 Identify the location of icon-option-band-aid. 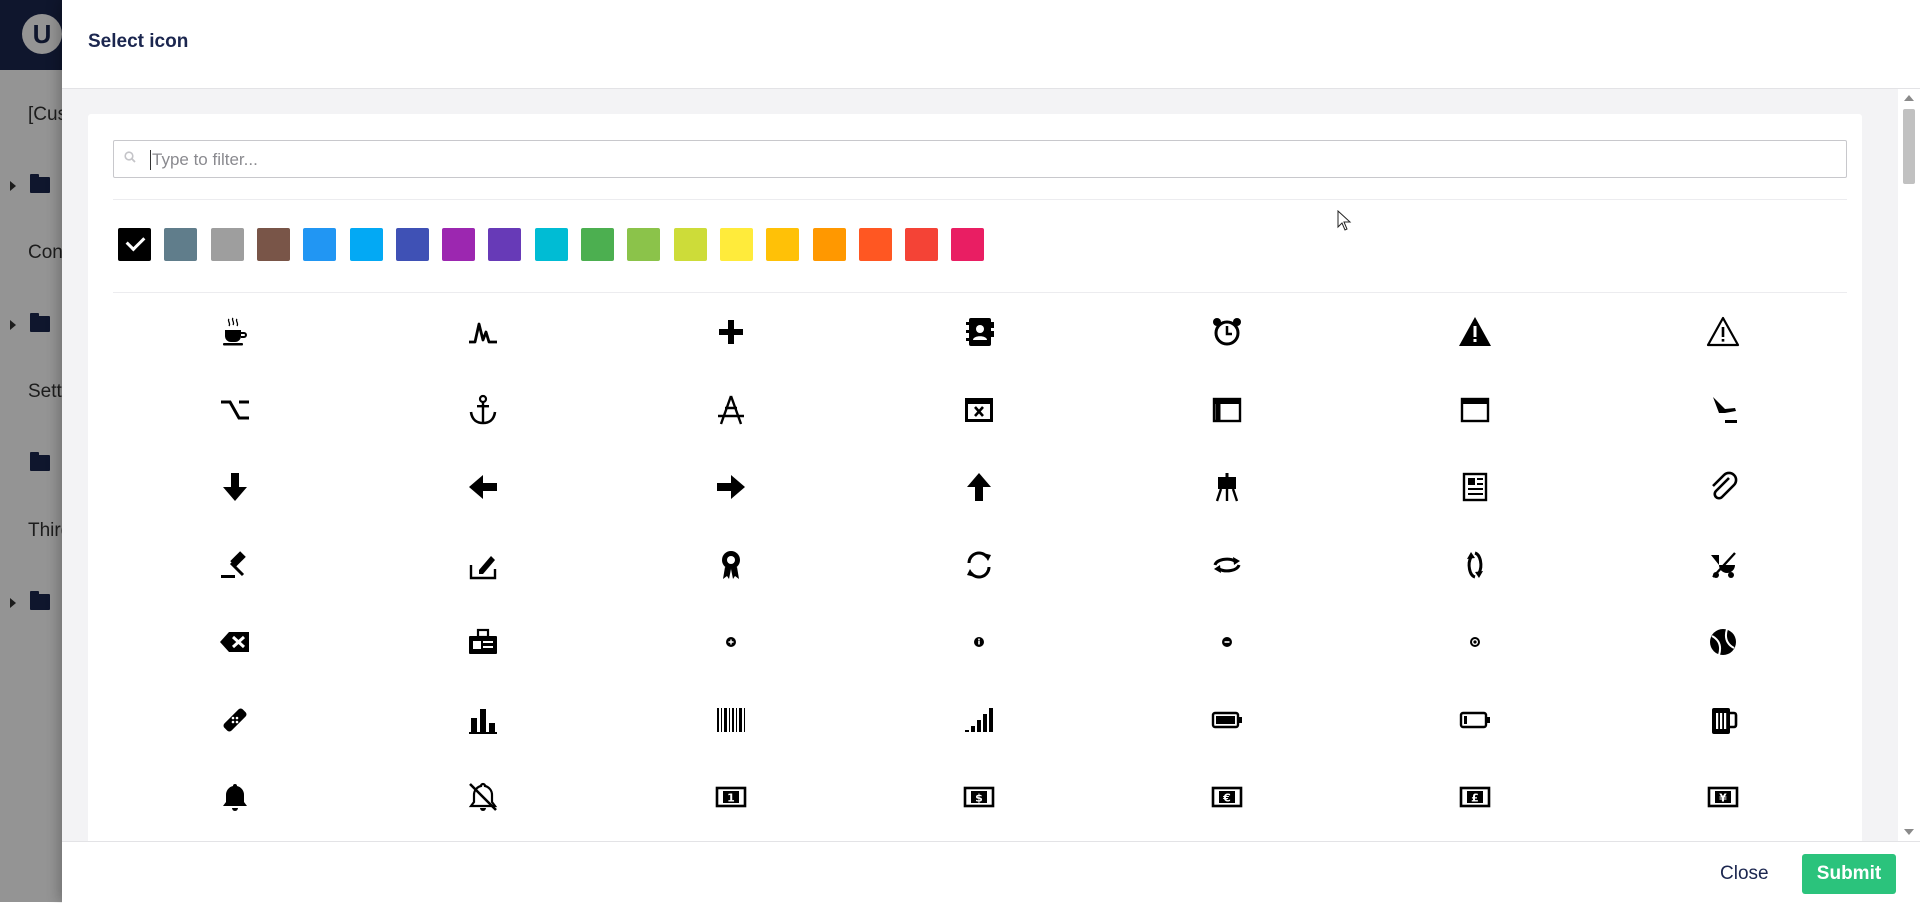
(235, 720).